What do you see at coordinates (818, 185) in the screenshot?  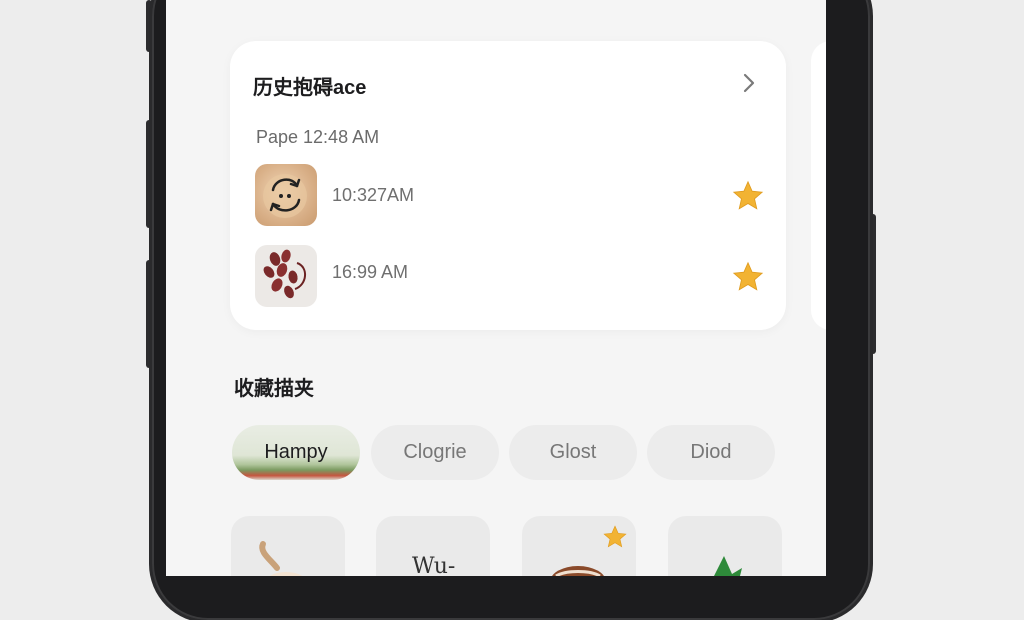 I see `next-card-peek` at bounding box center [818, 185].